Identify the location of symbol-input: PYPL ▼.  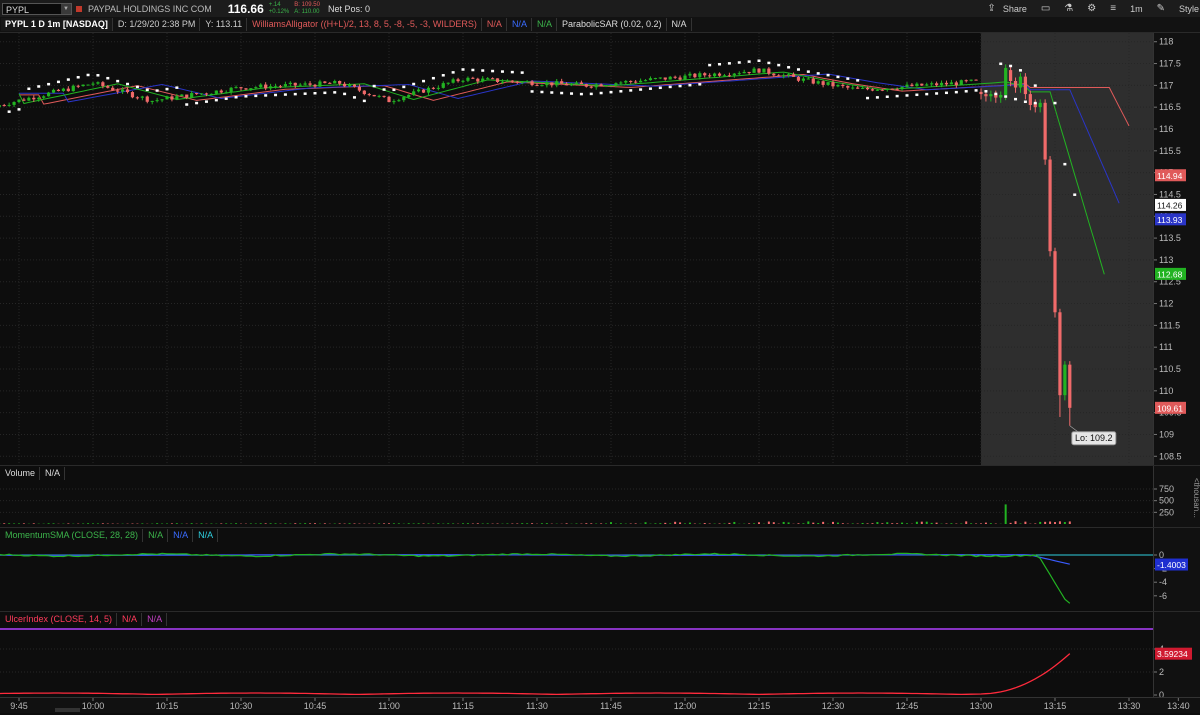
(37, 9).